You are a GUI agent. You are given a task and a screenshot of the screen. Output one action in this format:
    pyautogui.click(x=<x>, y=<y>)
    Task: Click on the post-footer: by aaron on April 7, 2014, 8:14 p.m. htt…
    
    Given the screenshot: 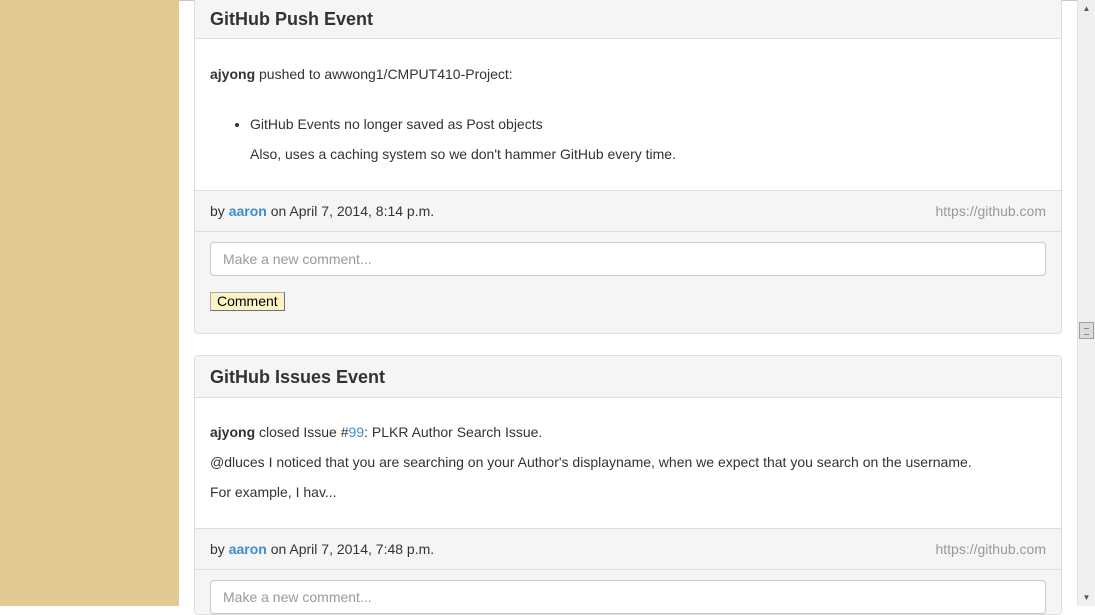 What is the action you would take?
    pyautogui.click(x=628, y=210)
    